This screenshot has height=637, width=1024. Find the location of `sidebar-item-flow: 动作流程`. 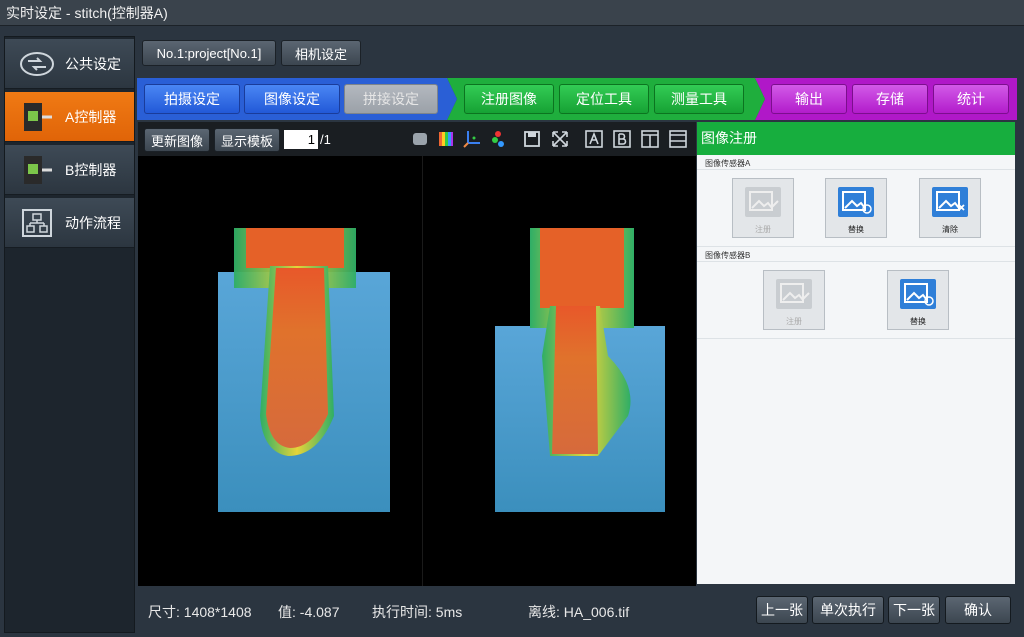

sidebar-item-flow: 动作流程 is located at coordinates (69, 223).